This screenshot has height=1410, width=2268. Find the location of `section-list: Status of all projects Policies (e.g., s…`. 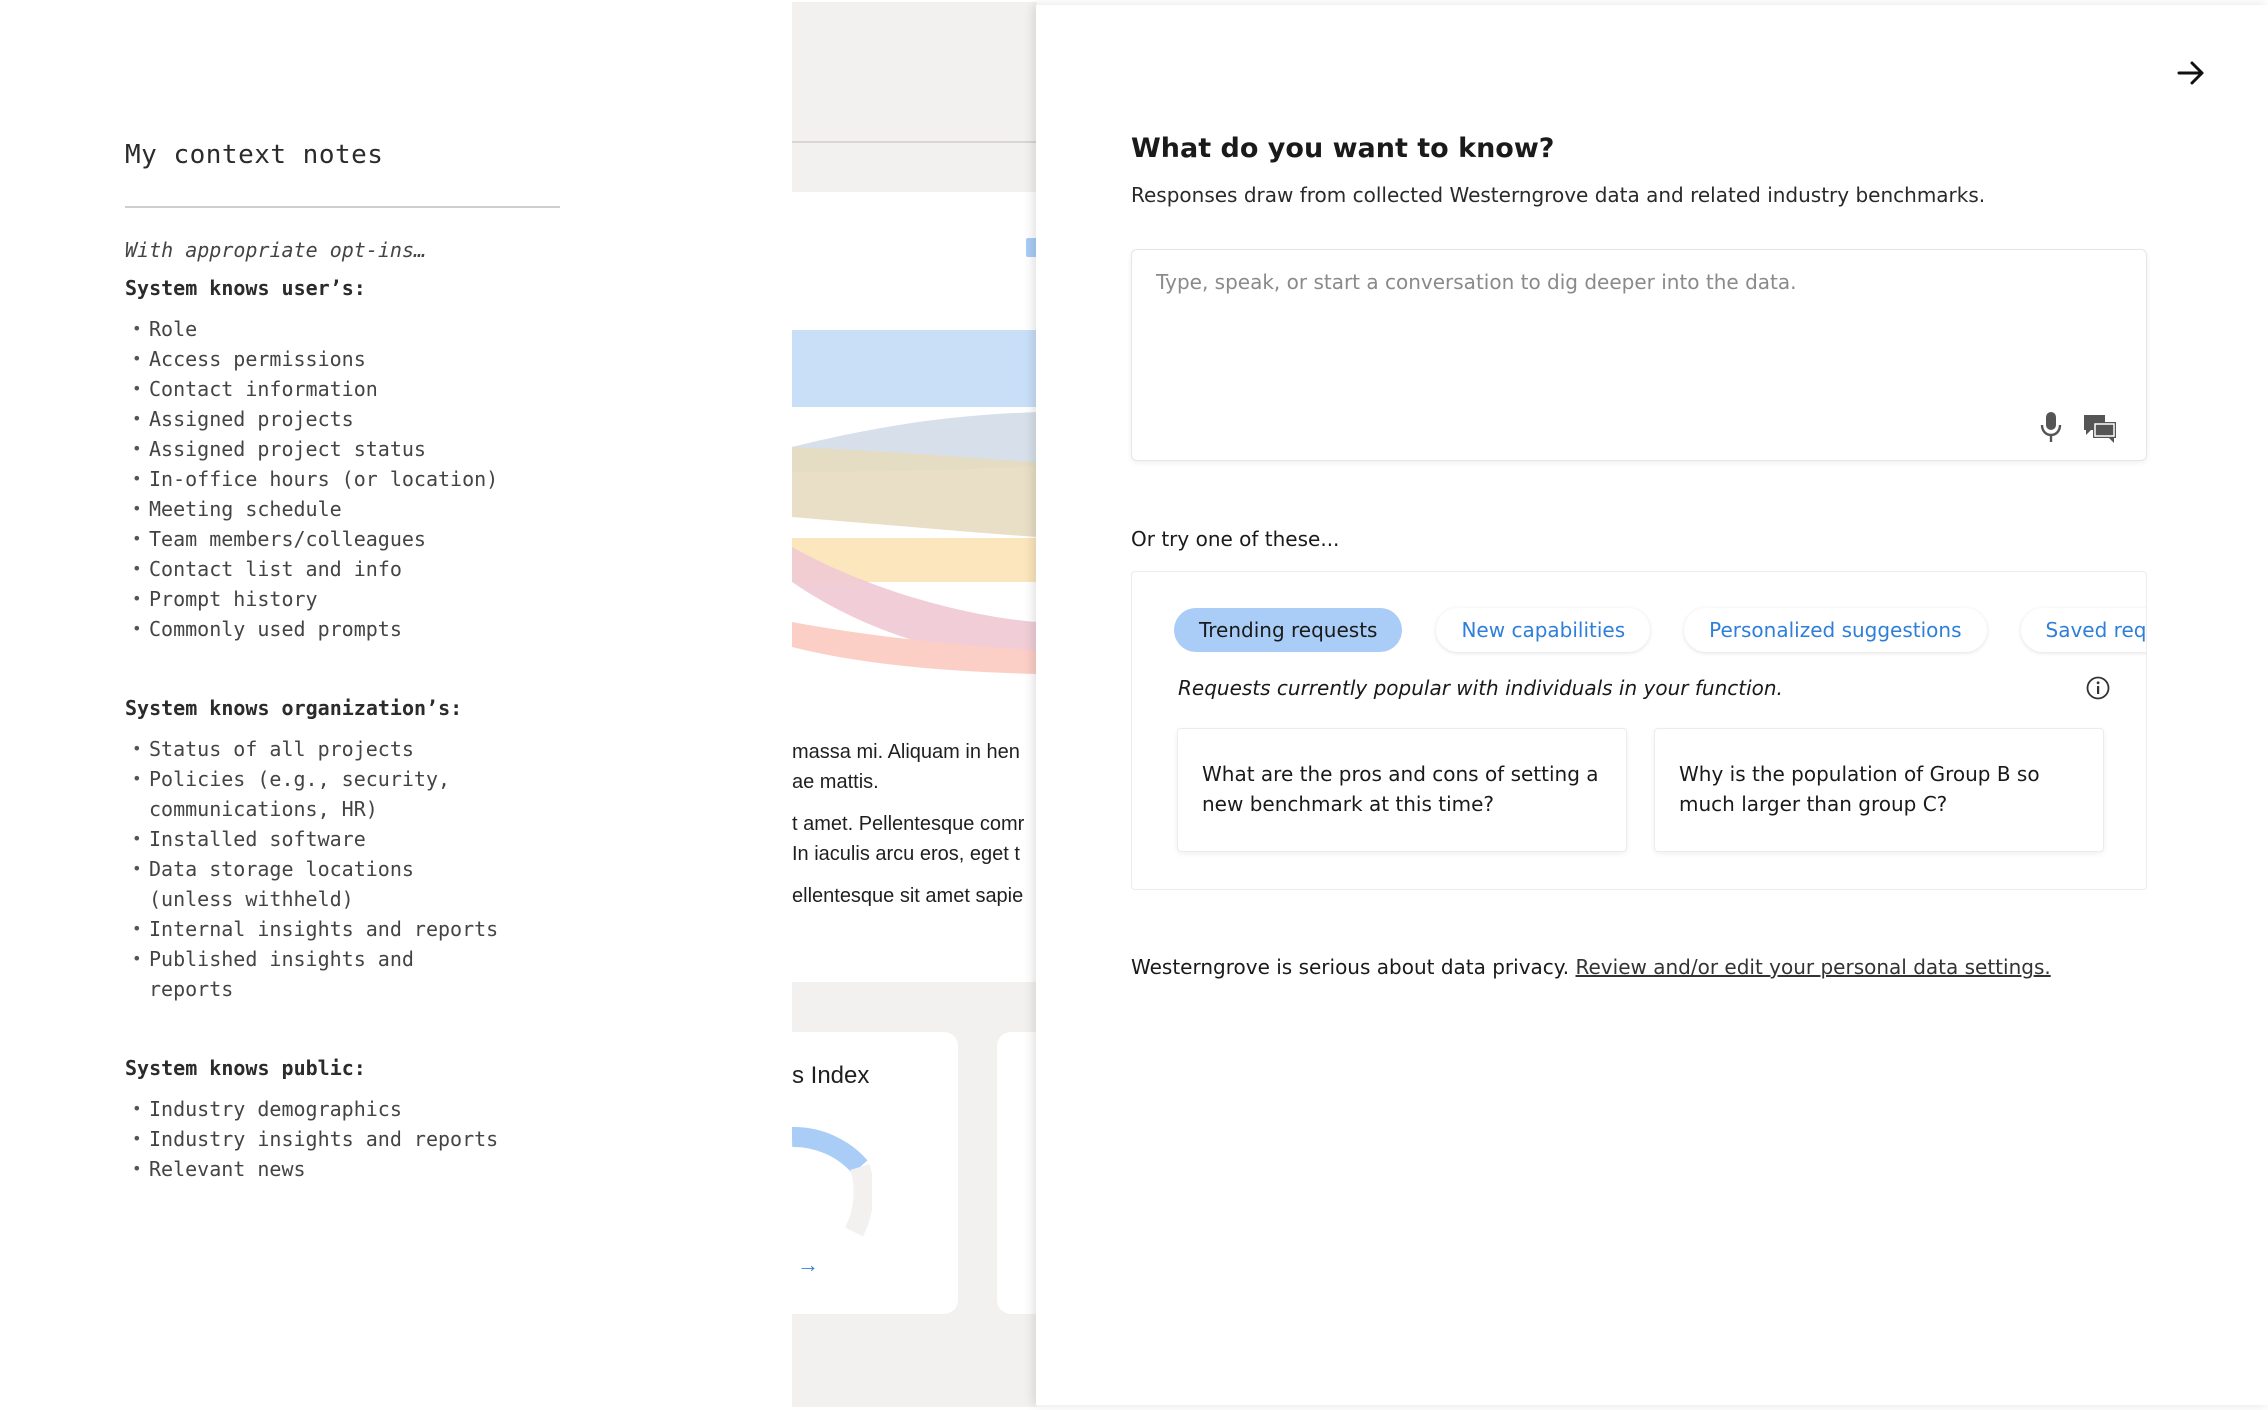

section-list: Status of all projects Policies (e.g., s… is located at coordinates (342, 869).